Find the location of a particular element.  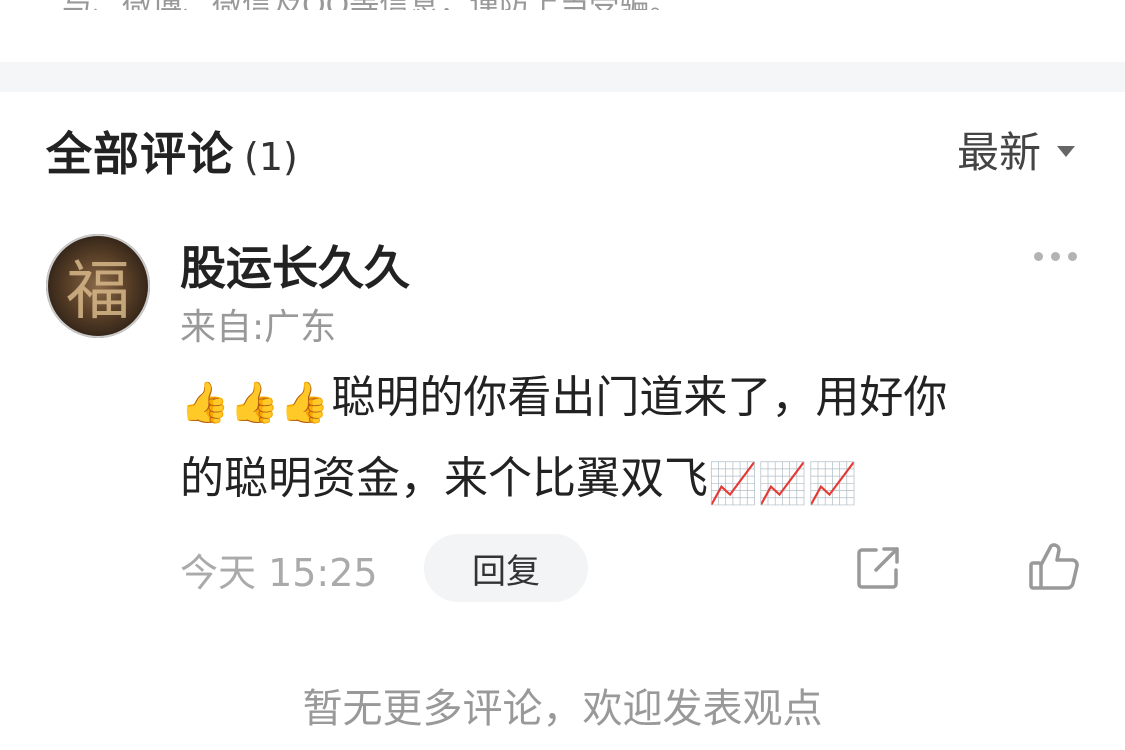

sort-dropdown: 最新 is located at coordinates (1016, 150).